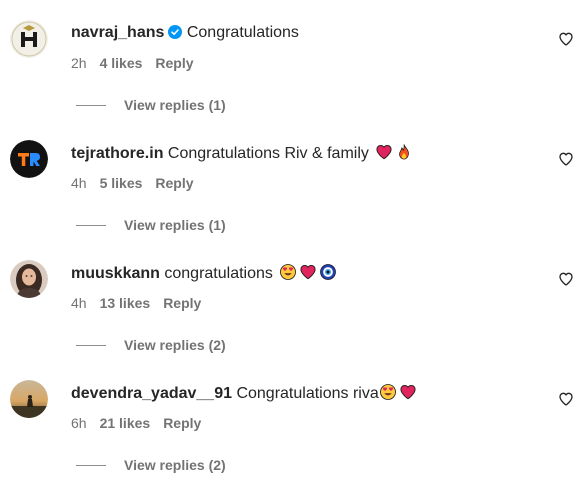 Image resolution: width=586 pixels, height=490 pixels. I want to click on likes-count: 5 likes, so click(121, 183).